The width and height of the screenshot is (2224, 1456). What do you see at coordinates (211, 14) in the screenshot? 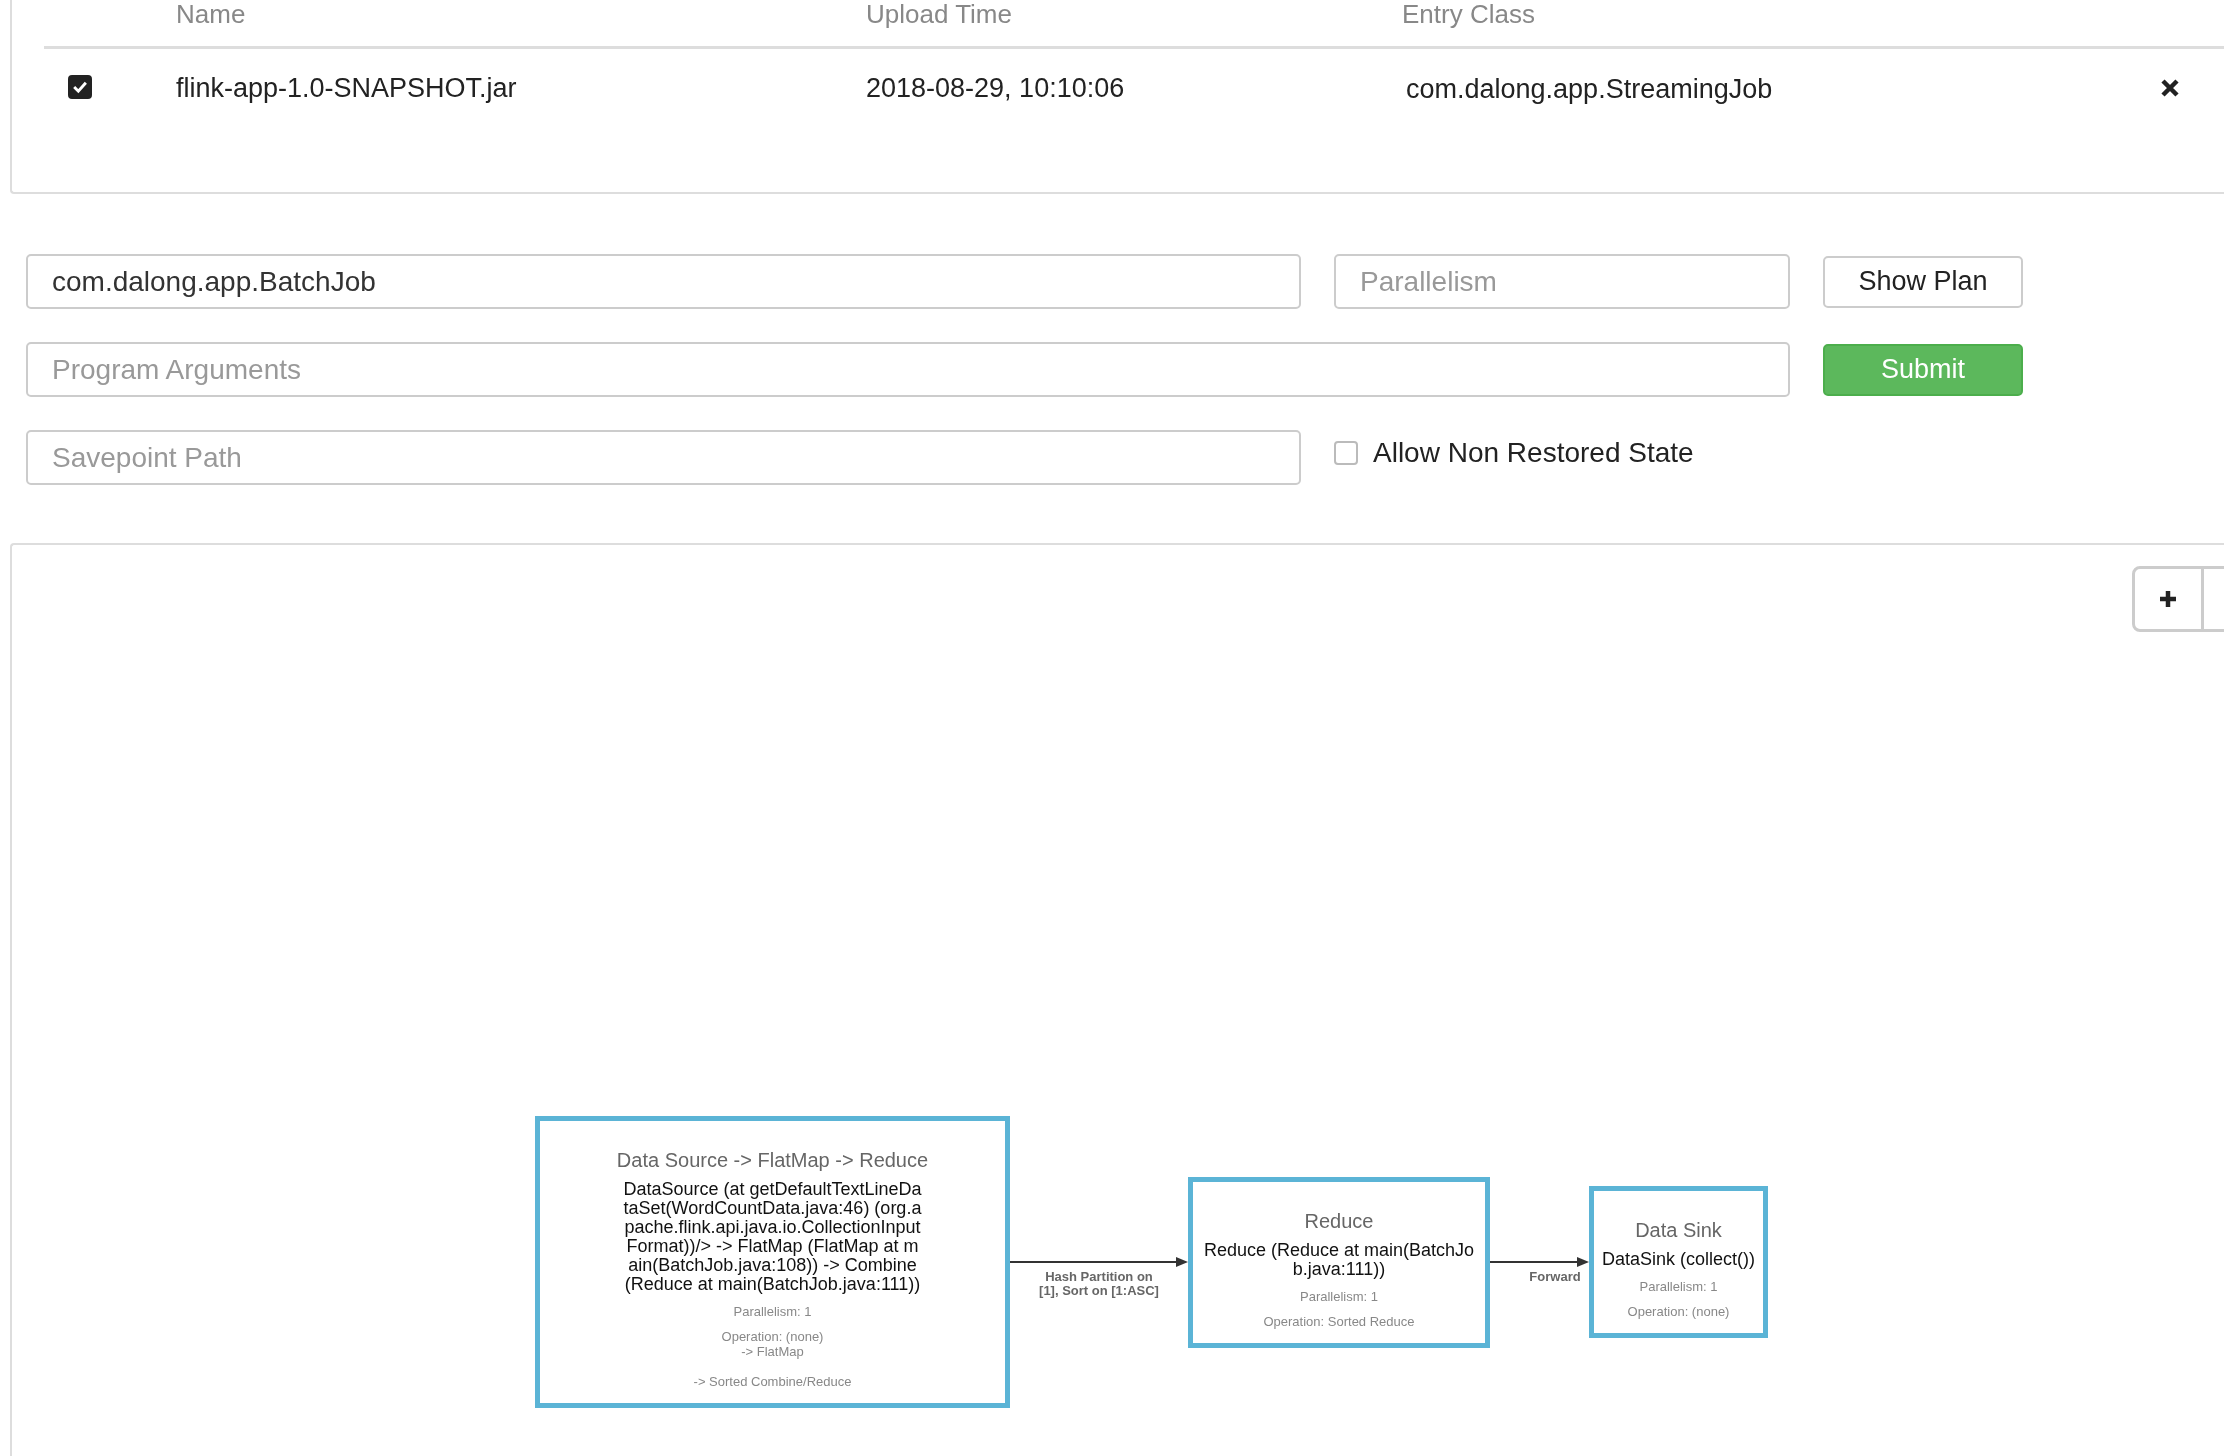
I see `column-header: Name` at bounding box center [211, 14].